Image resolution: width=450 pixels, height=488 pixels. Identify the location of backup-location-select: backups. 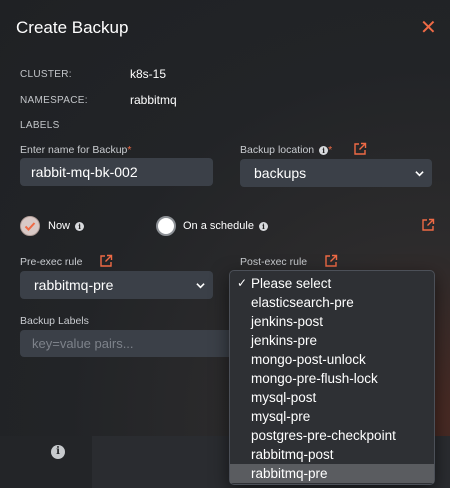
(336, 173).